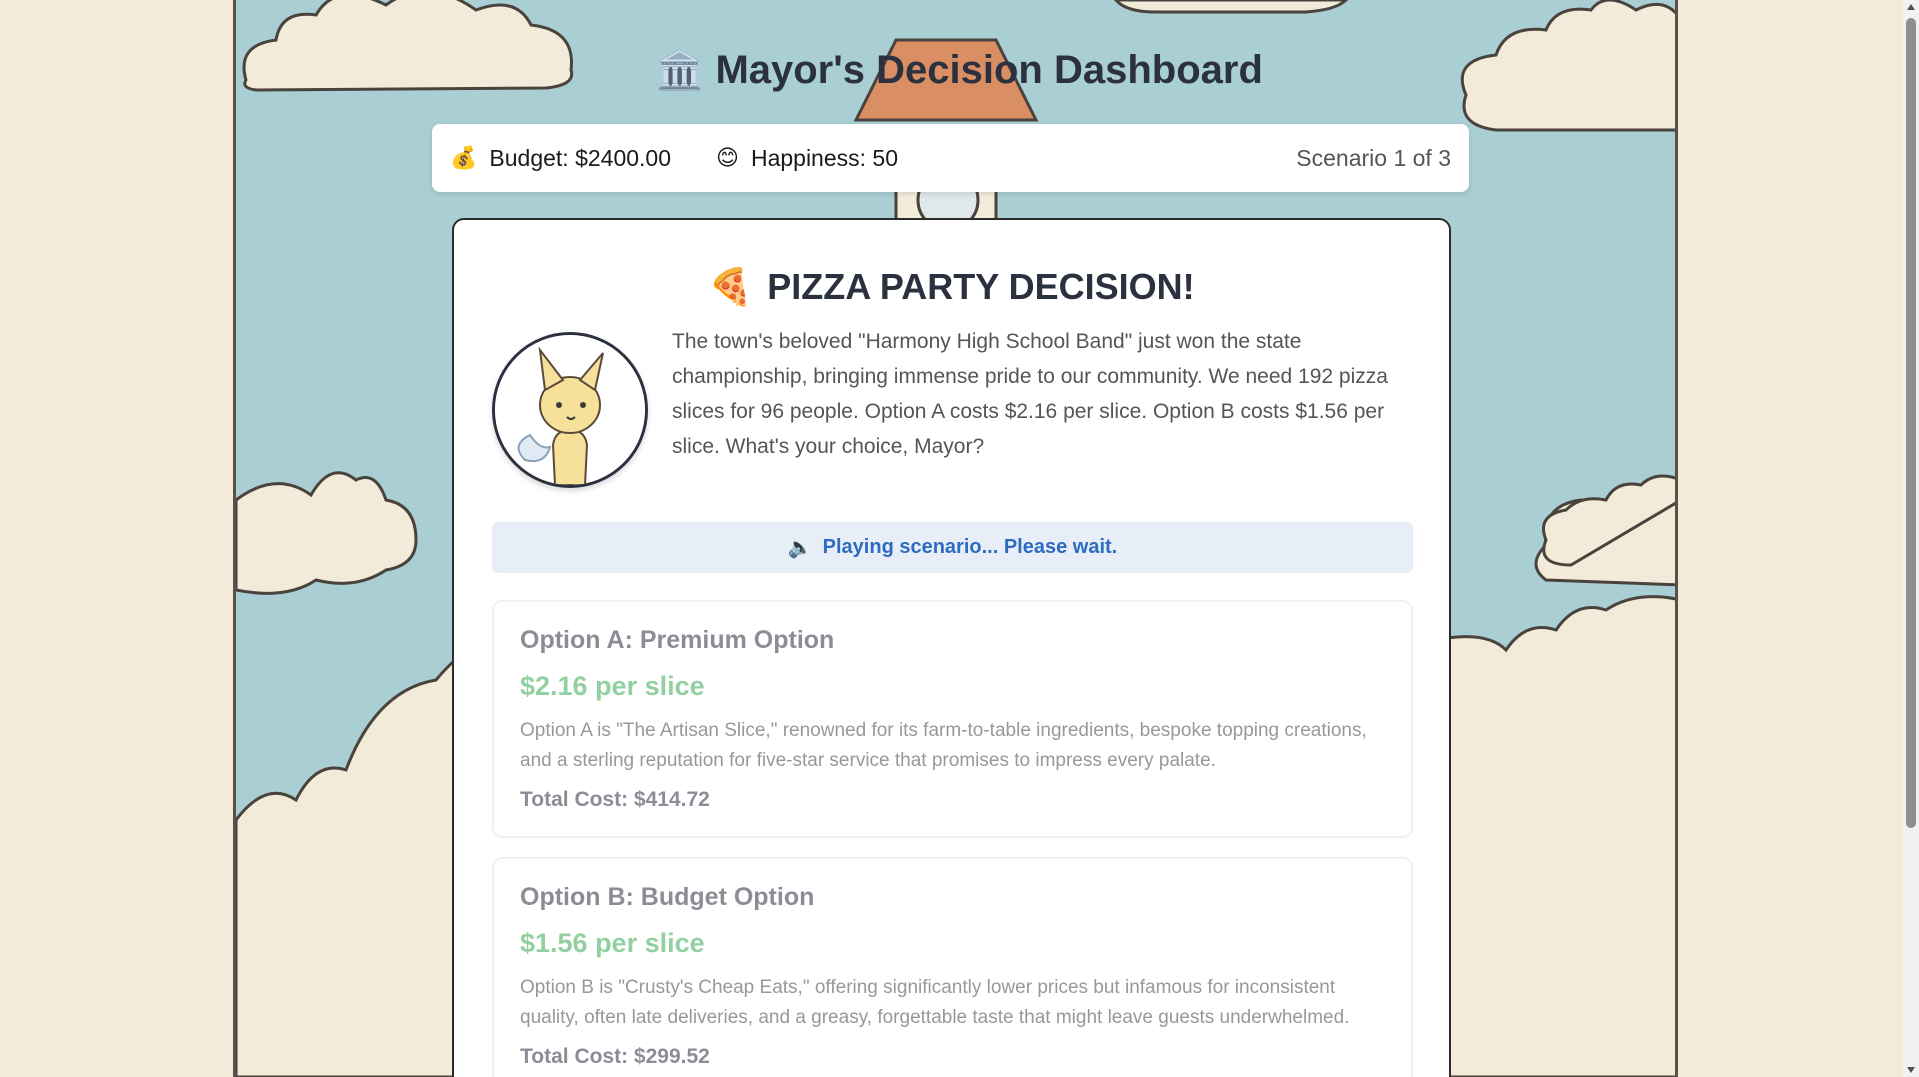 This screenshot has height=1077, width=1919. What do you see at coordinates (580, 157) in the screenshot?
I see `budget-value: Budget: $2400.00` at bounding box center [580, 157].